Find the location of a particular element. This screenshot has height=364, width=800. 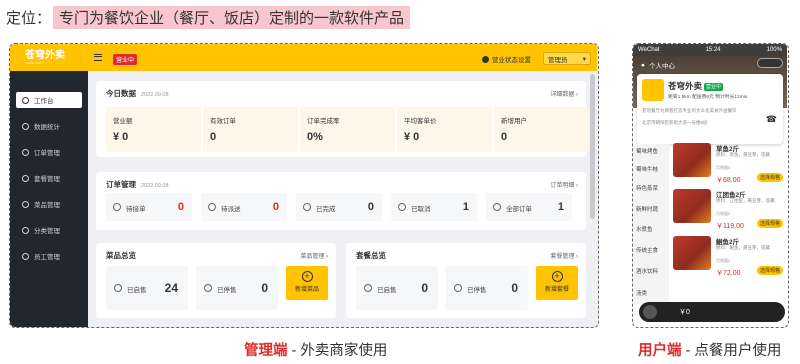

setmeal-management-link: 套餐管理 › is located at coordinates (564, 255).